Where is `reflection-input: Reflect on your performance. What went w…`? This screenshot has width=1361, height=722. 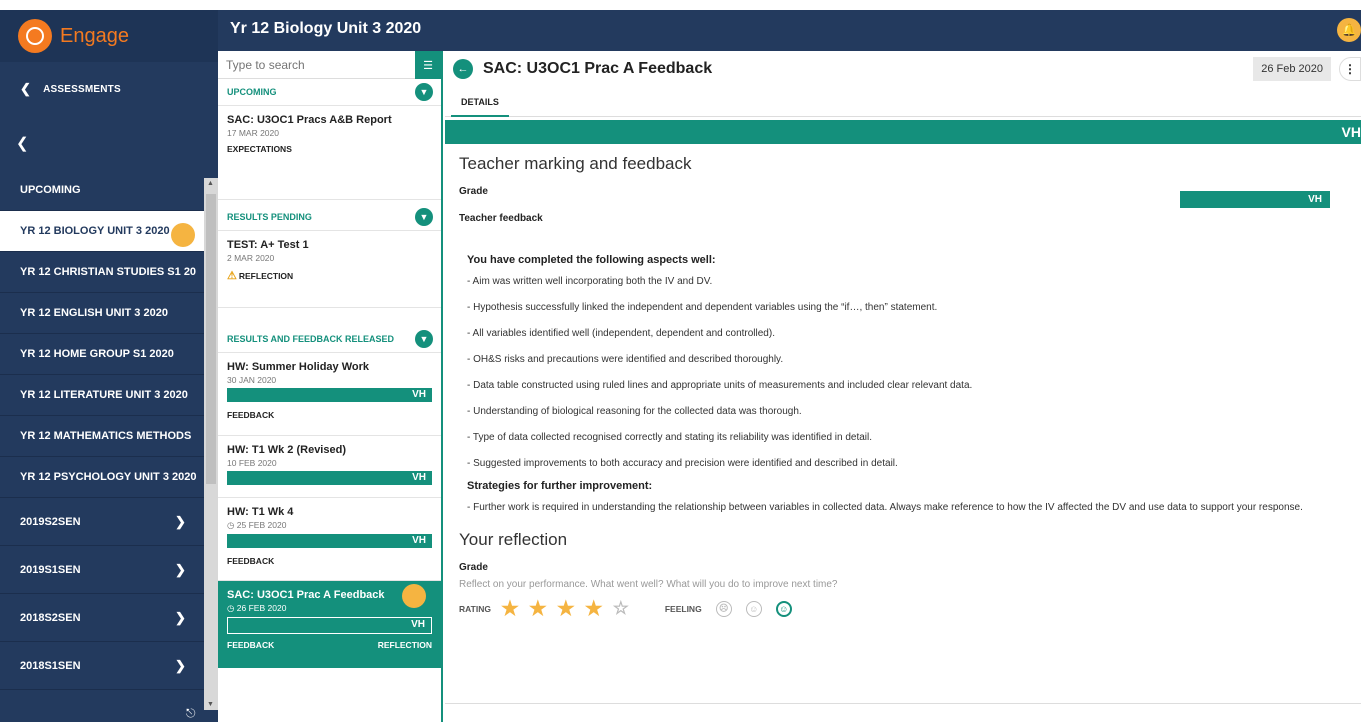
reflection-input: Reflect on your performance. What went w… is located at coordinates (910, 584).